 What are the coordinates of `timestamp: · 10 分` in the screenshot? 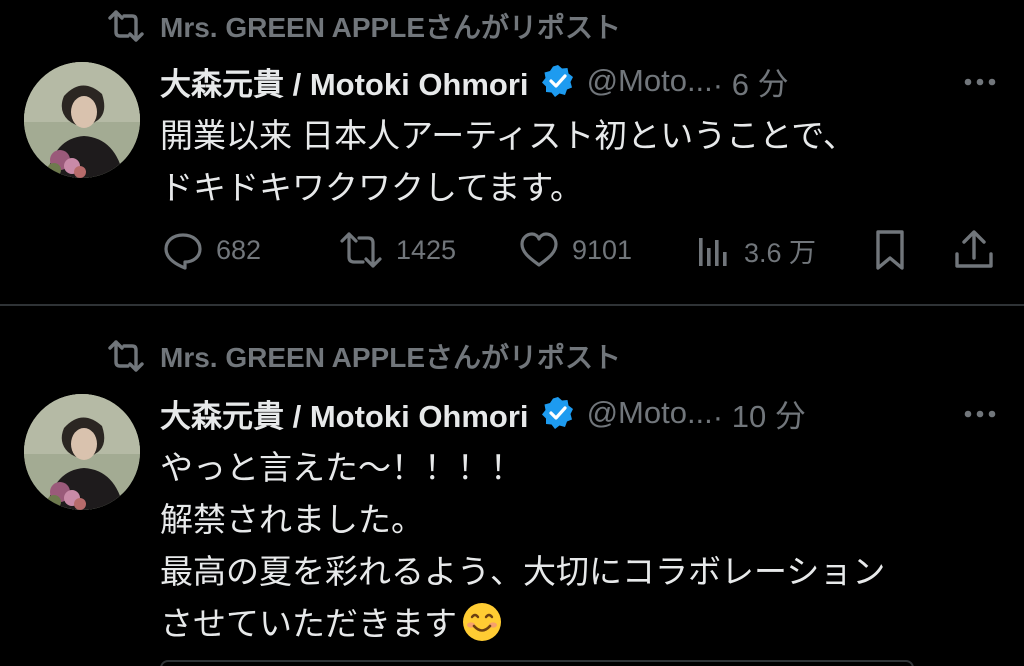 It's located at (759, 413).